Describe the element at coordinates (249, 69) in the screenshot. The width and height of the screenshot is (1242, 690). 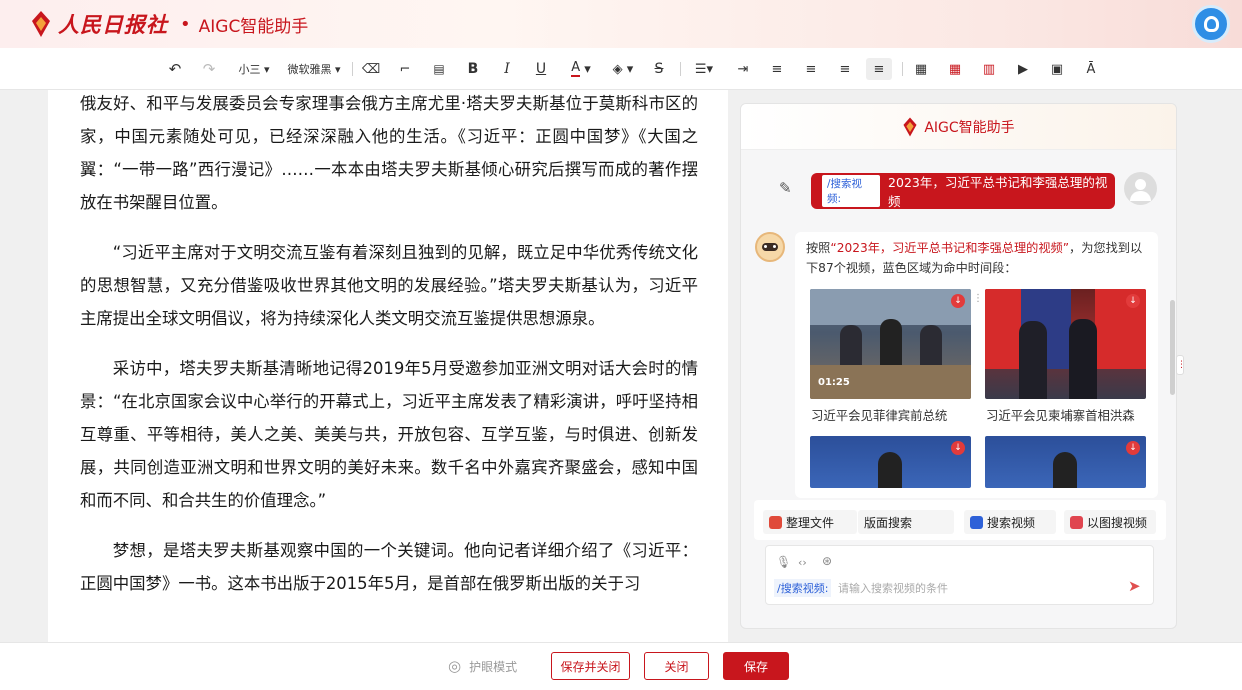
I see `font-size-value: 小三` at that location.